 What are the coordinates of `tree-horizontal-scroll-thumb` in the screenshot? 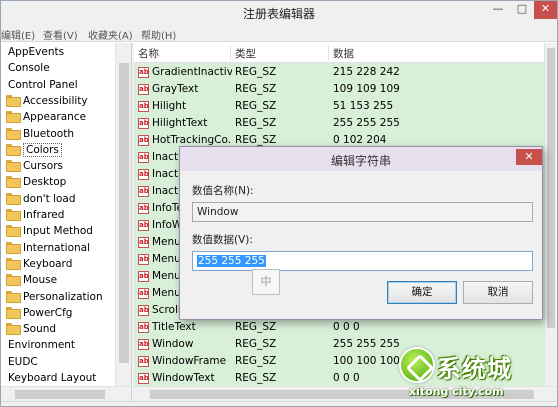 It's located at (60, 394).